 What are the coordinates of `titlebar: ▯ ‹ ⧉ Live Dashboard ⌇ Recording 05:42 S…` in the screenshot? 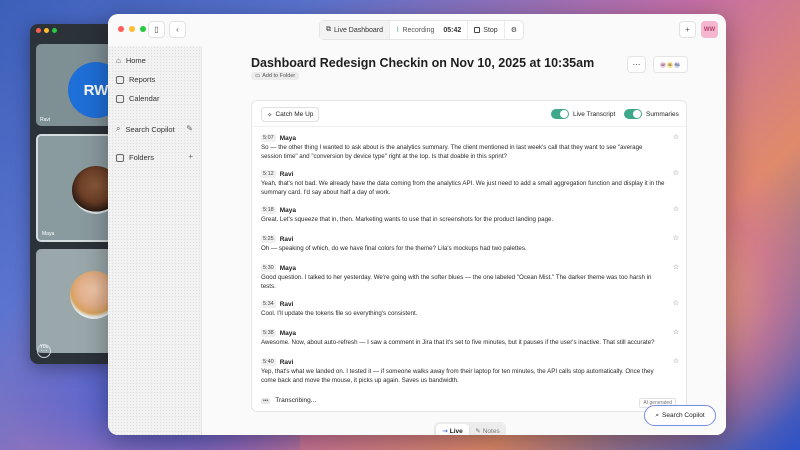 It's located at (417, 30).